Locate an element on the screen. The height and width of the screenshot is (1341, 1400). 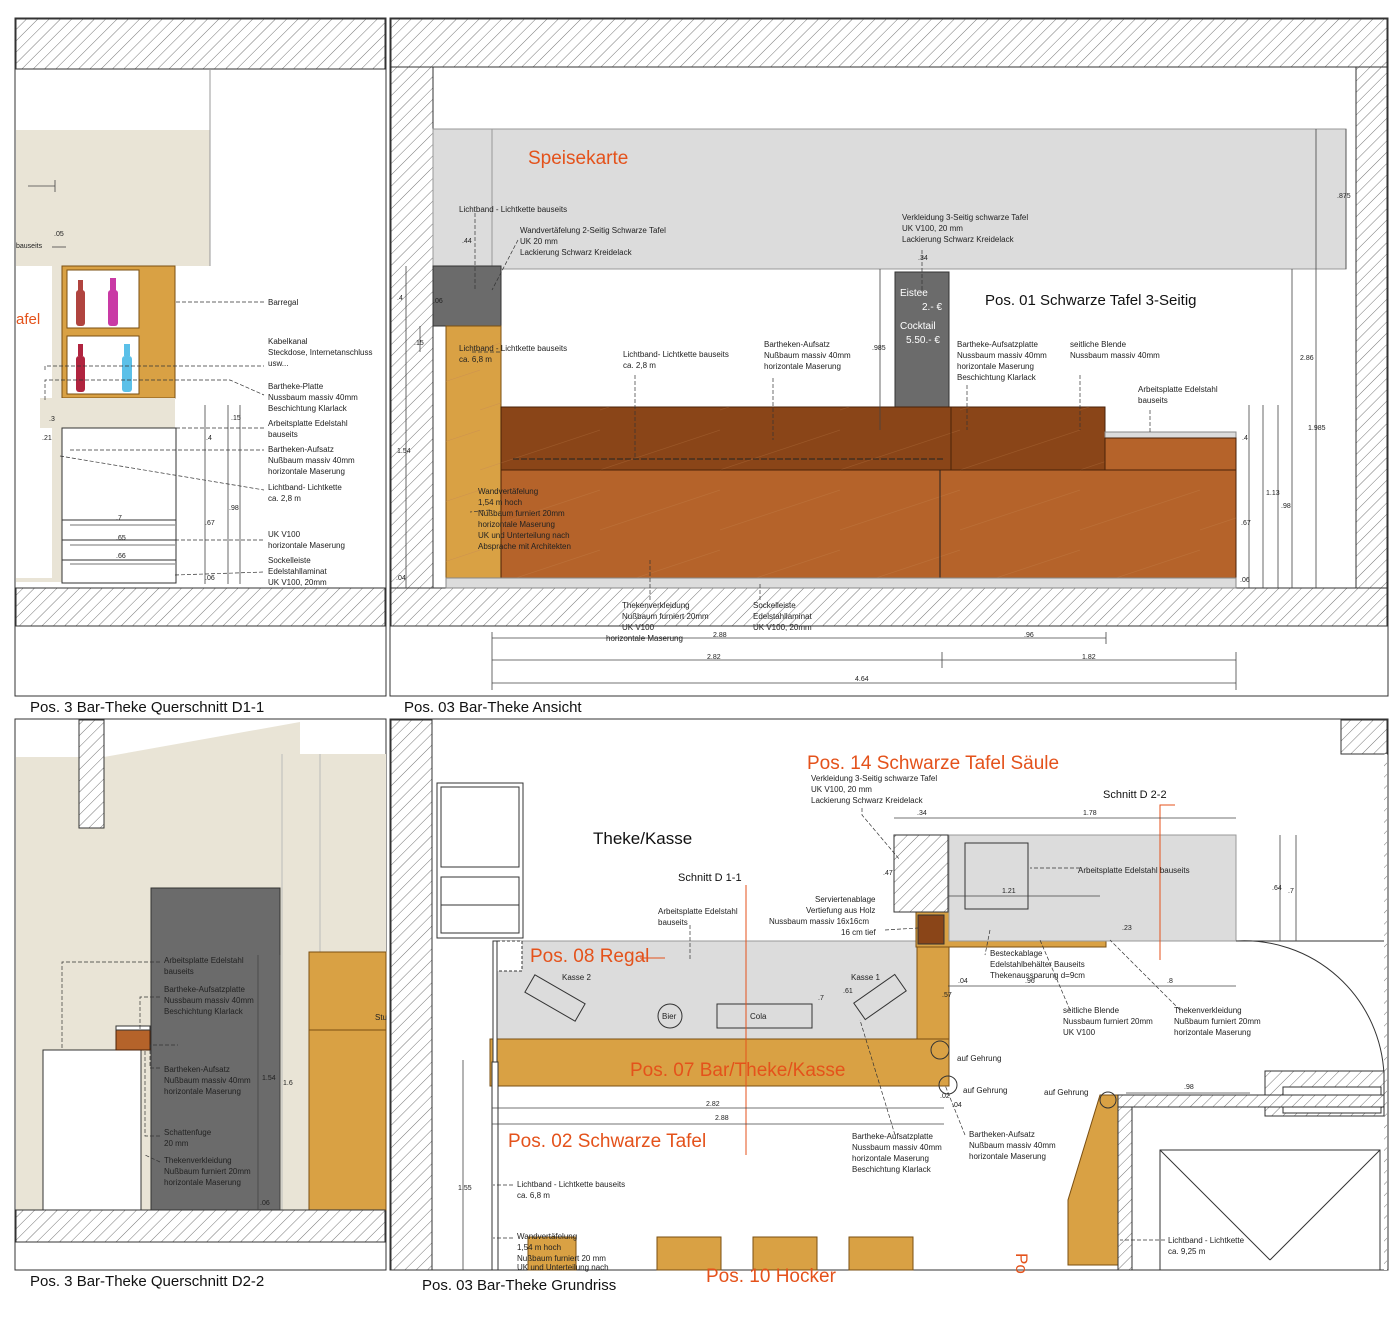
caption-ansicht: Pos. 03 Bar-Theke Ansicht is located at coordinates (493, 707).